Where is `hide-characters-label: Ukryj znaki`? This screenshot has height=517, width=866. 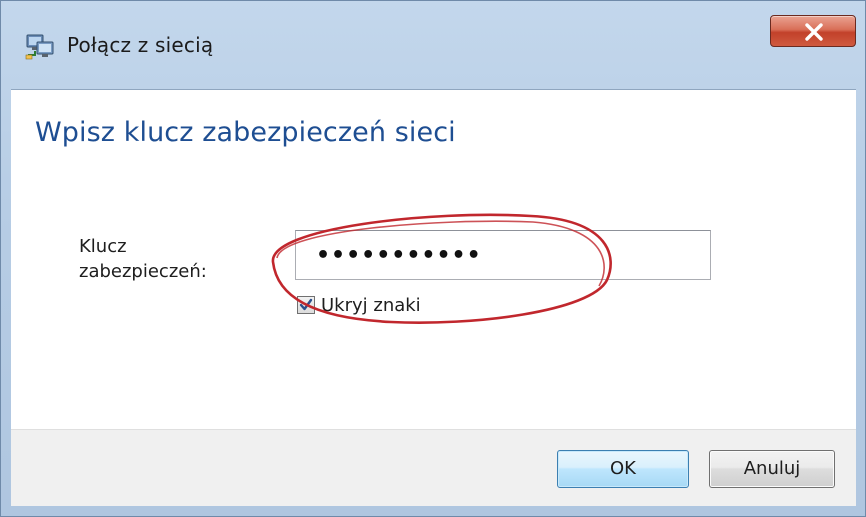
hide-characters-label: Ukryj znaki is located at coordinates (371, 305).